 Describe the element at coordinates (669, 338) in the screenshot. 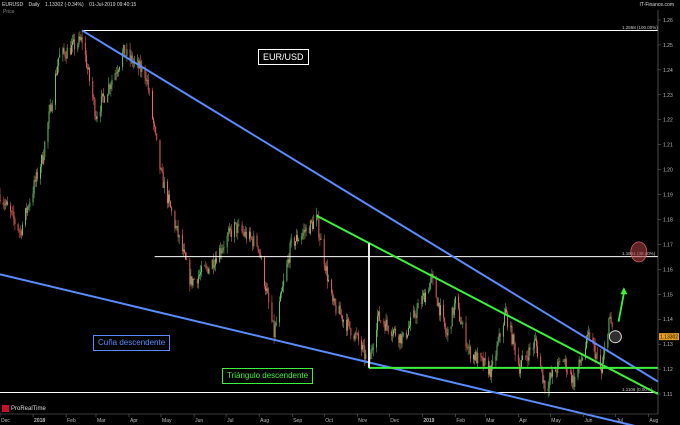

I see `current-price-label: 1.13302` at that location.